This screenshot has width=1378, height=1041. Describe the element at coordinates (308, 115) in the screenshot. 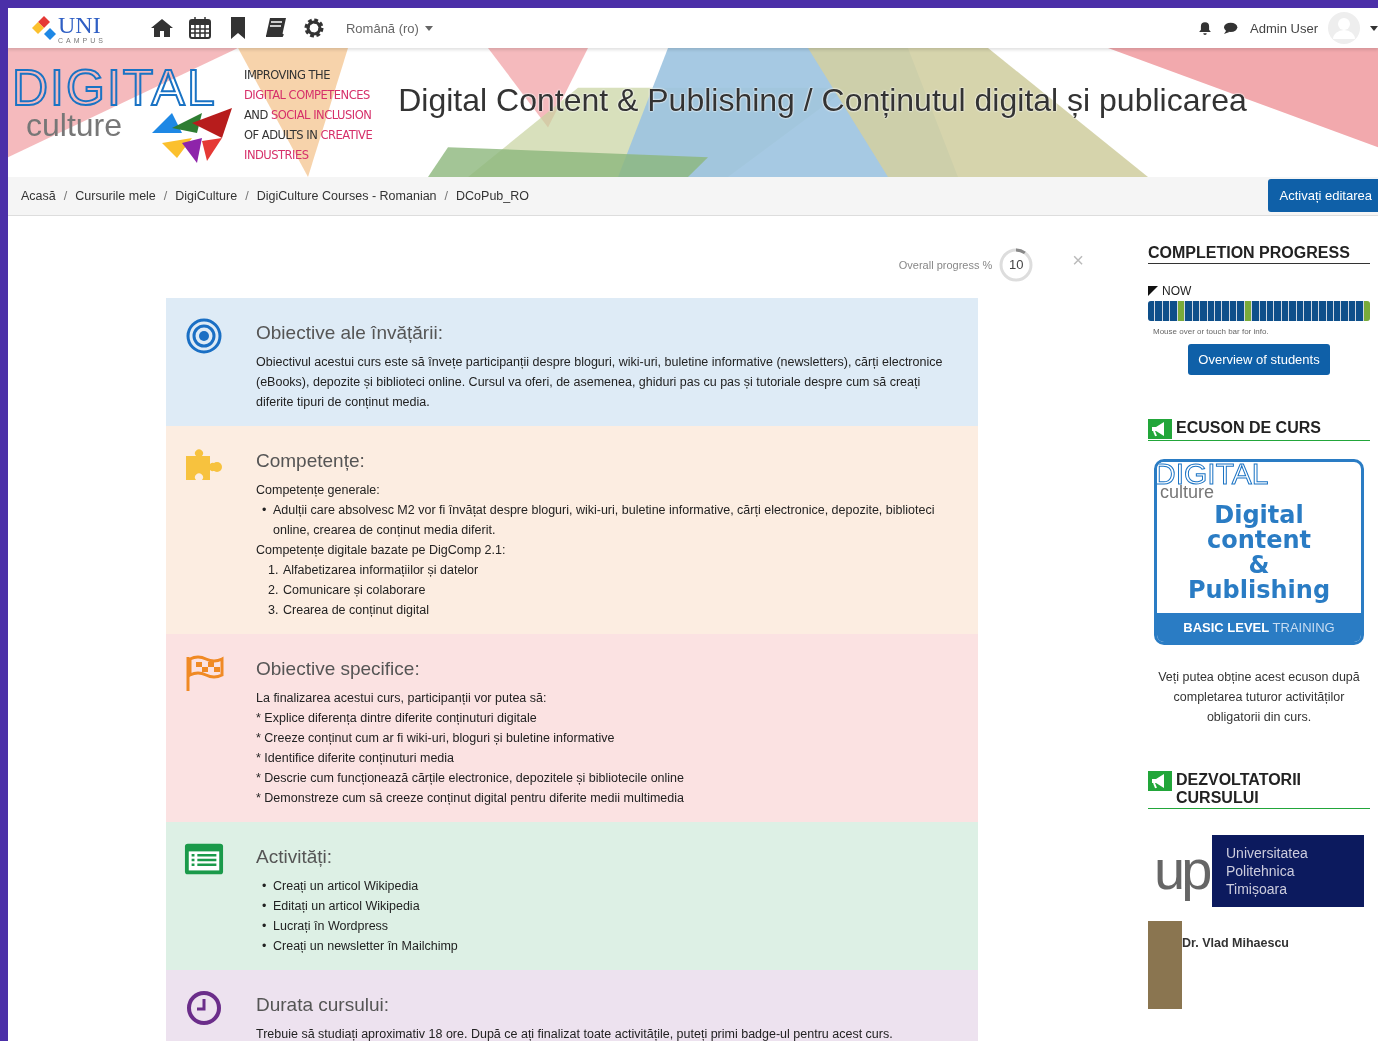

I see `banner-tagline: IMPROVING THE DIGITAL COMPETENCES AND SOCIAL INCLUSION OF ADULTS IN CREATIVE INDUSTRIES` at that location.